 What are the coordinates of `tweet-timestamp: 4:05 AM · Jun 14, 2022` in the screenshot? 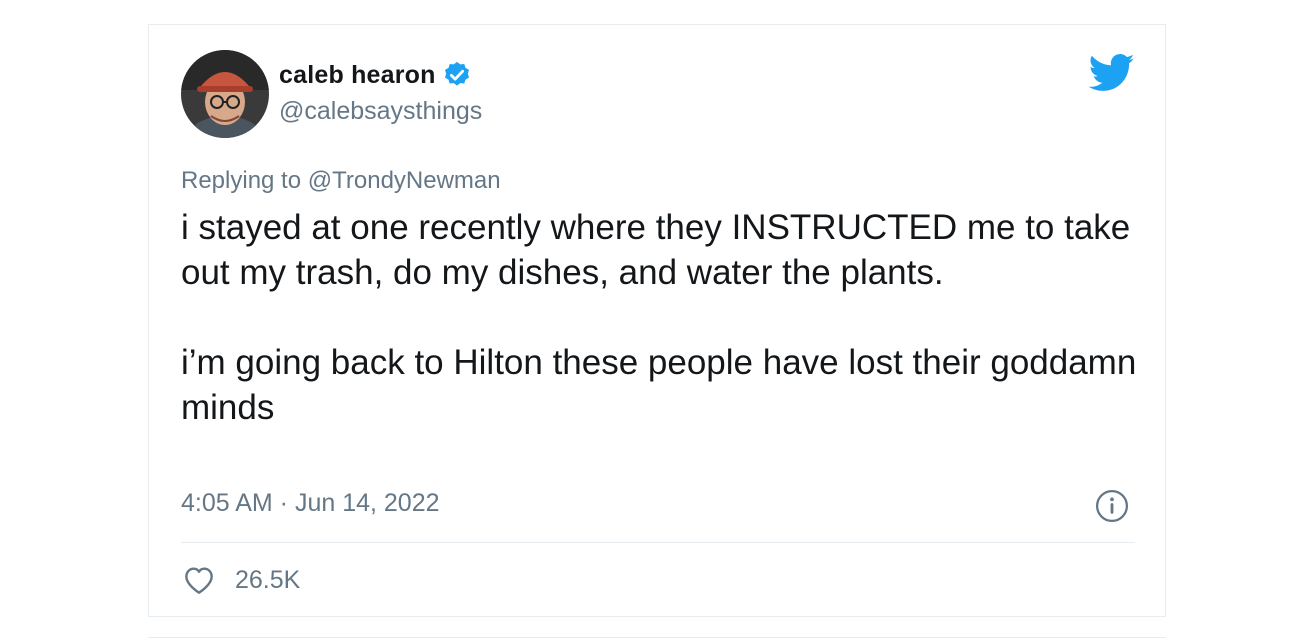 It's located at (310, 503).